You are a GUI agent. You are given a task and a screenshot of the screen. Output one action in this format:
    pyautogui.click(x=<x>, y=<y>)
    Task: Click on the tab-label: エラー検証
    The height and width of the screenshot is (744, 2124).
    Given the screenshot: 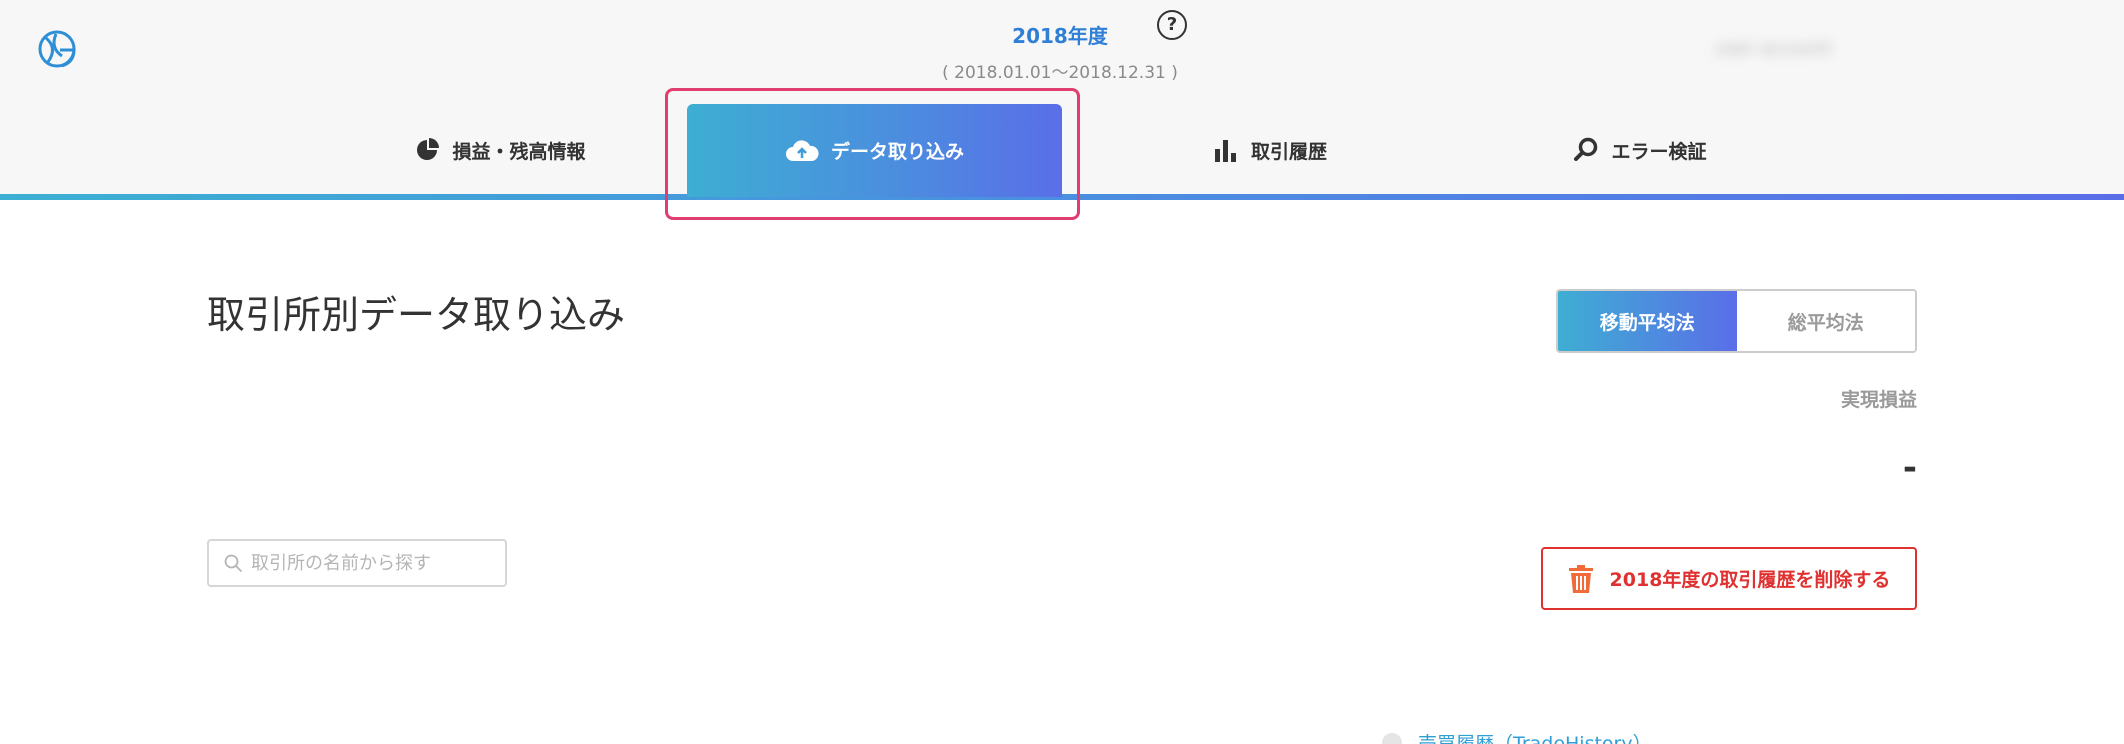 What is the action you would take?
    pyautogui.click(x=1659, y=151)
    